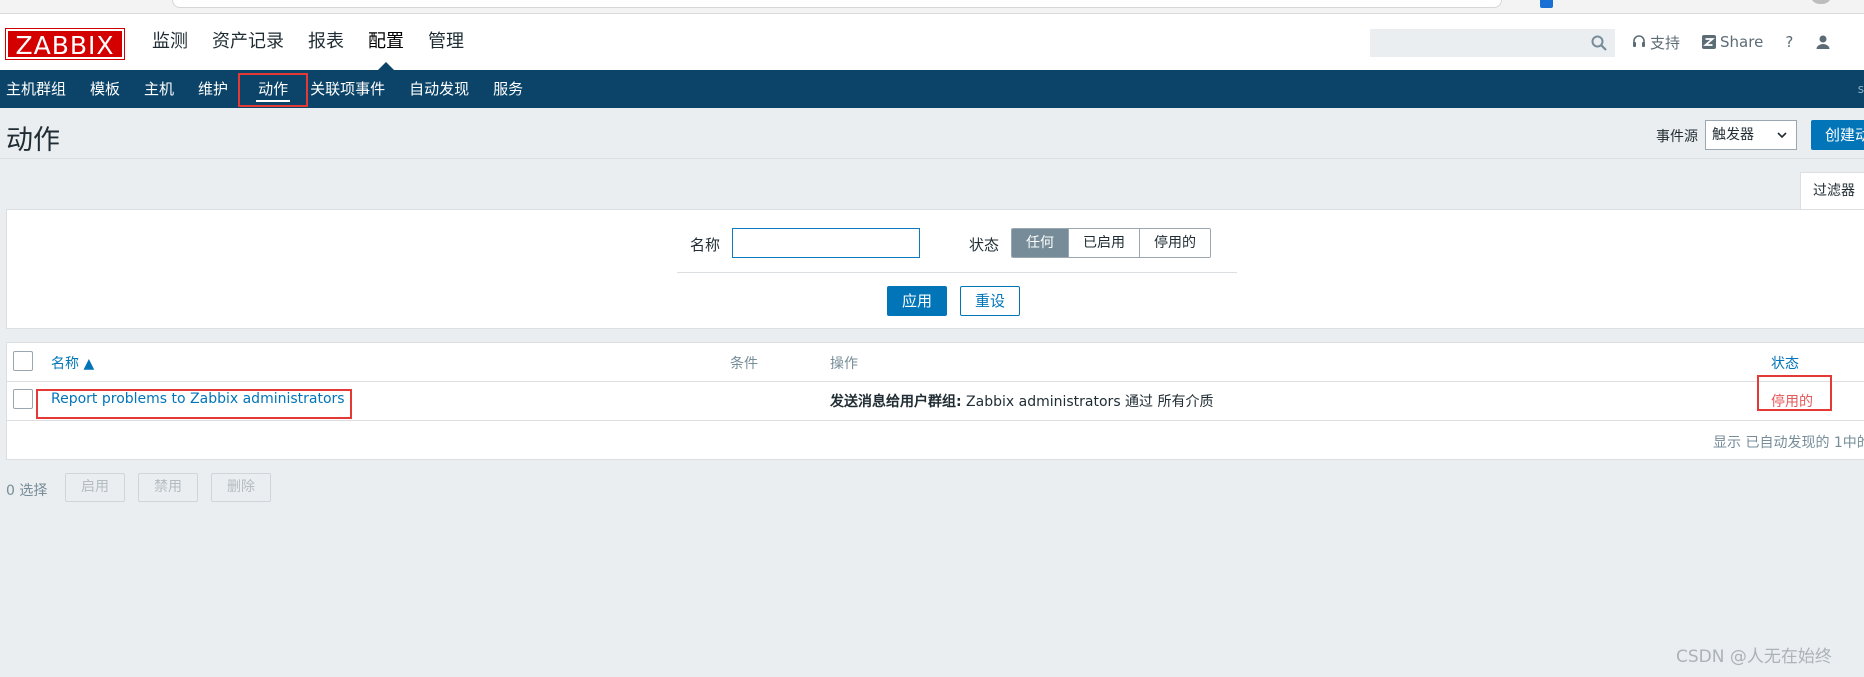 Image resolution: width=1864 pixels, height=677 pixels. I want to click on filter-status-segmented: 任何 已启用 停用的, so click(1111, 243).